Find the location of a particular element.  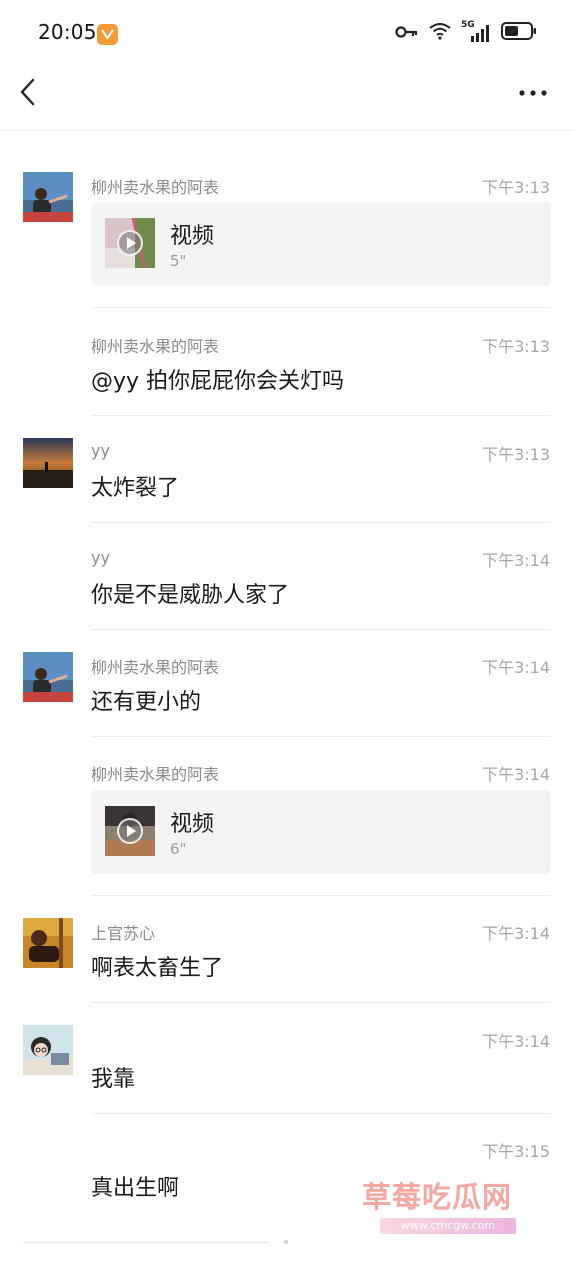

message-item: 下午3:14 我靠 is located at coordinates (286, 1069).